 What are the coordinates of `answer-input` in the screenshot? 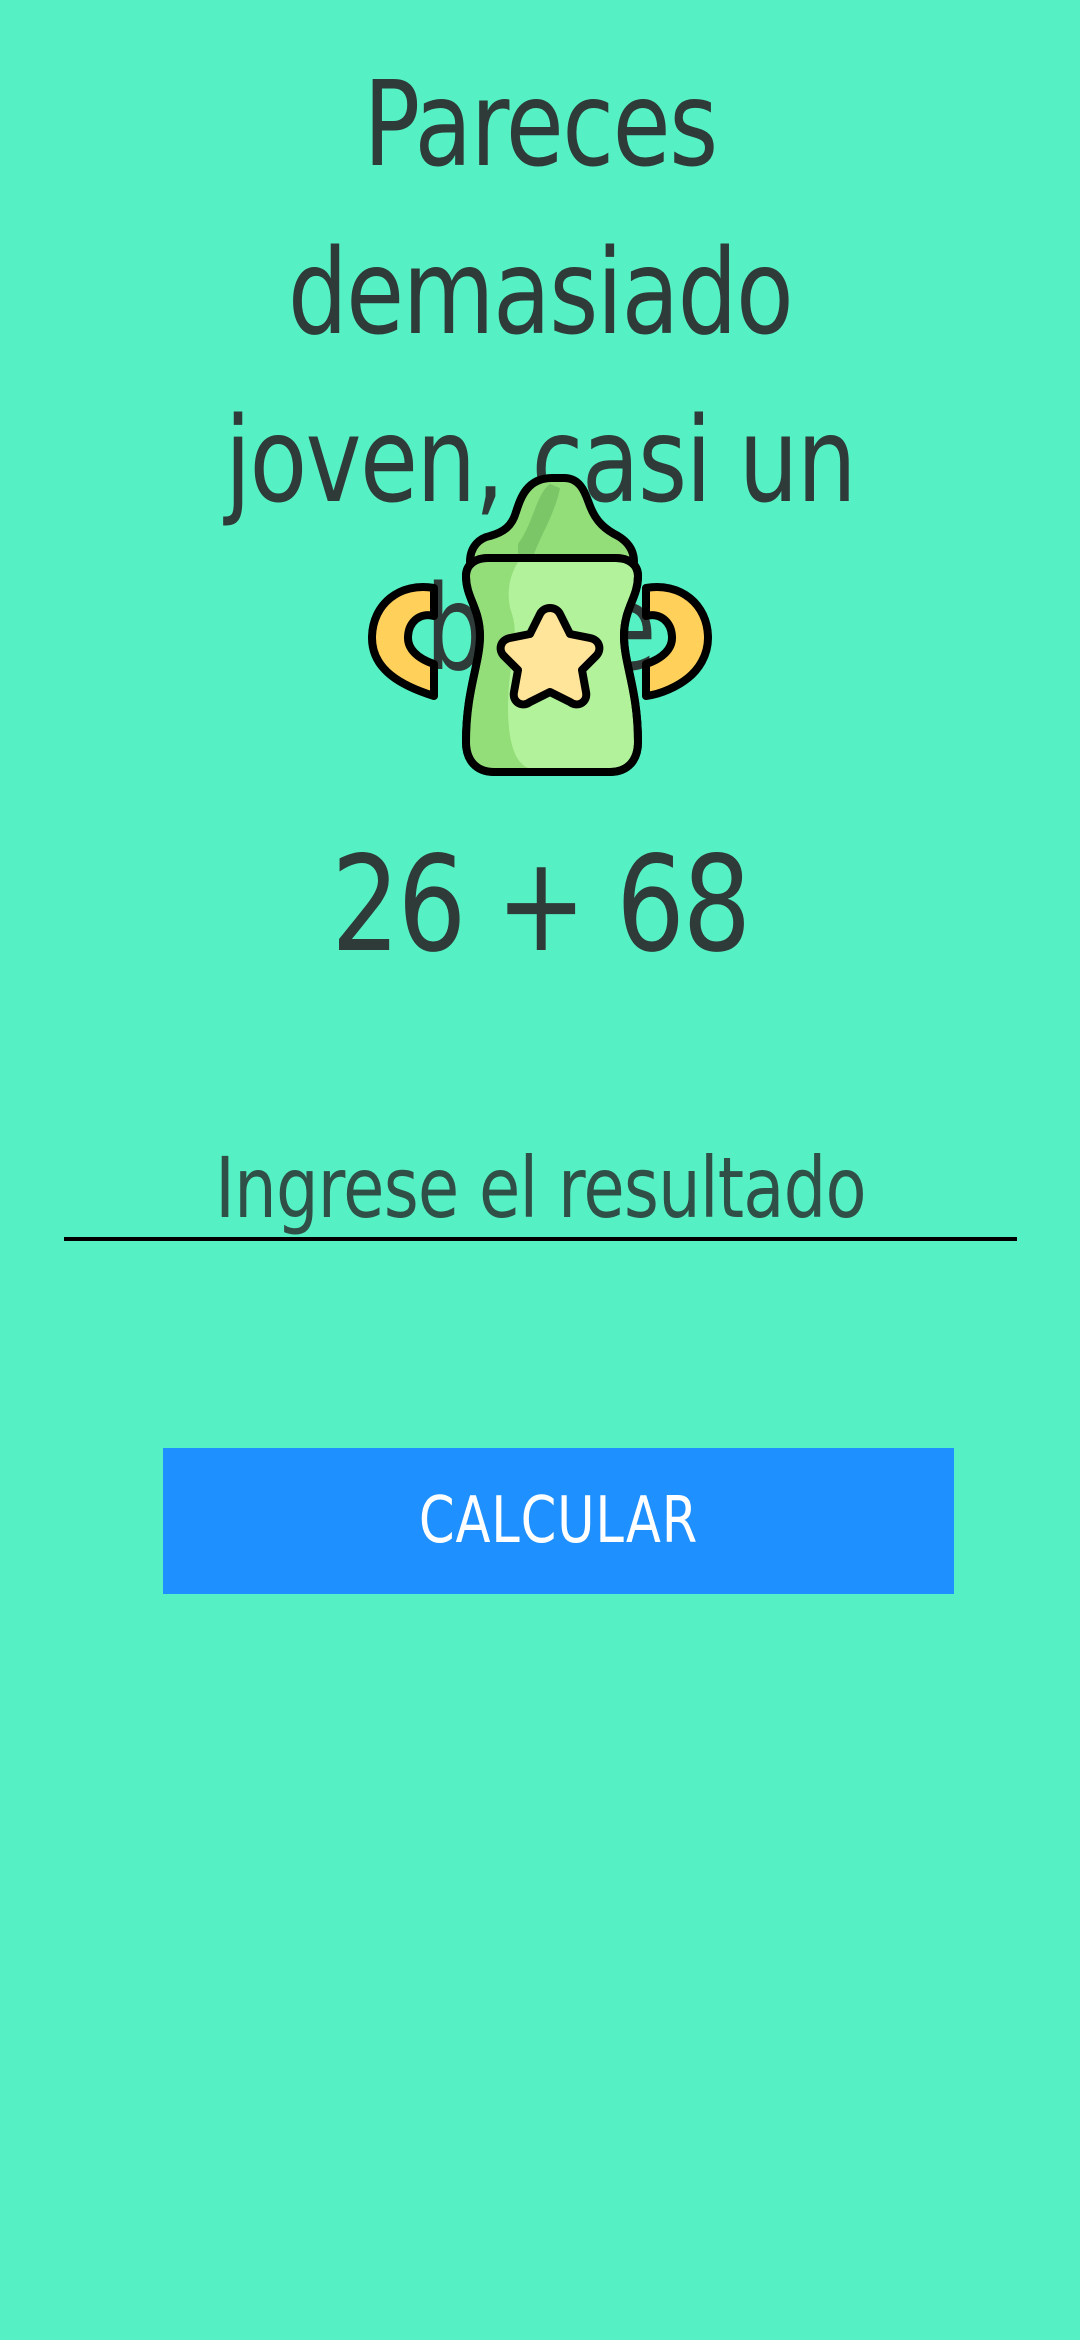 It's located at (540, 1188).